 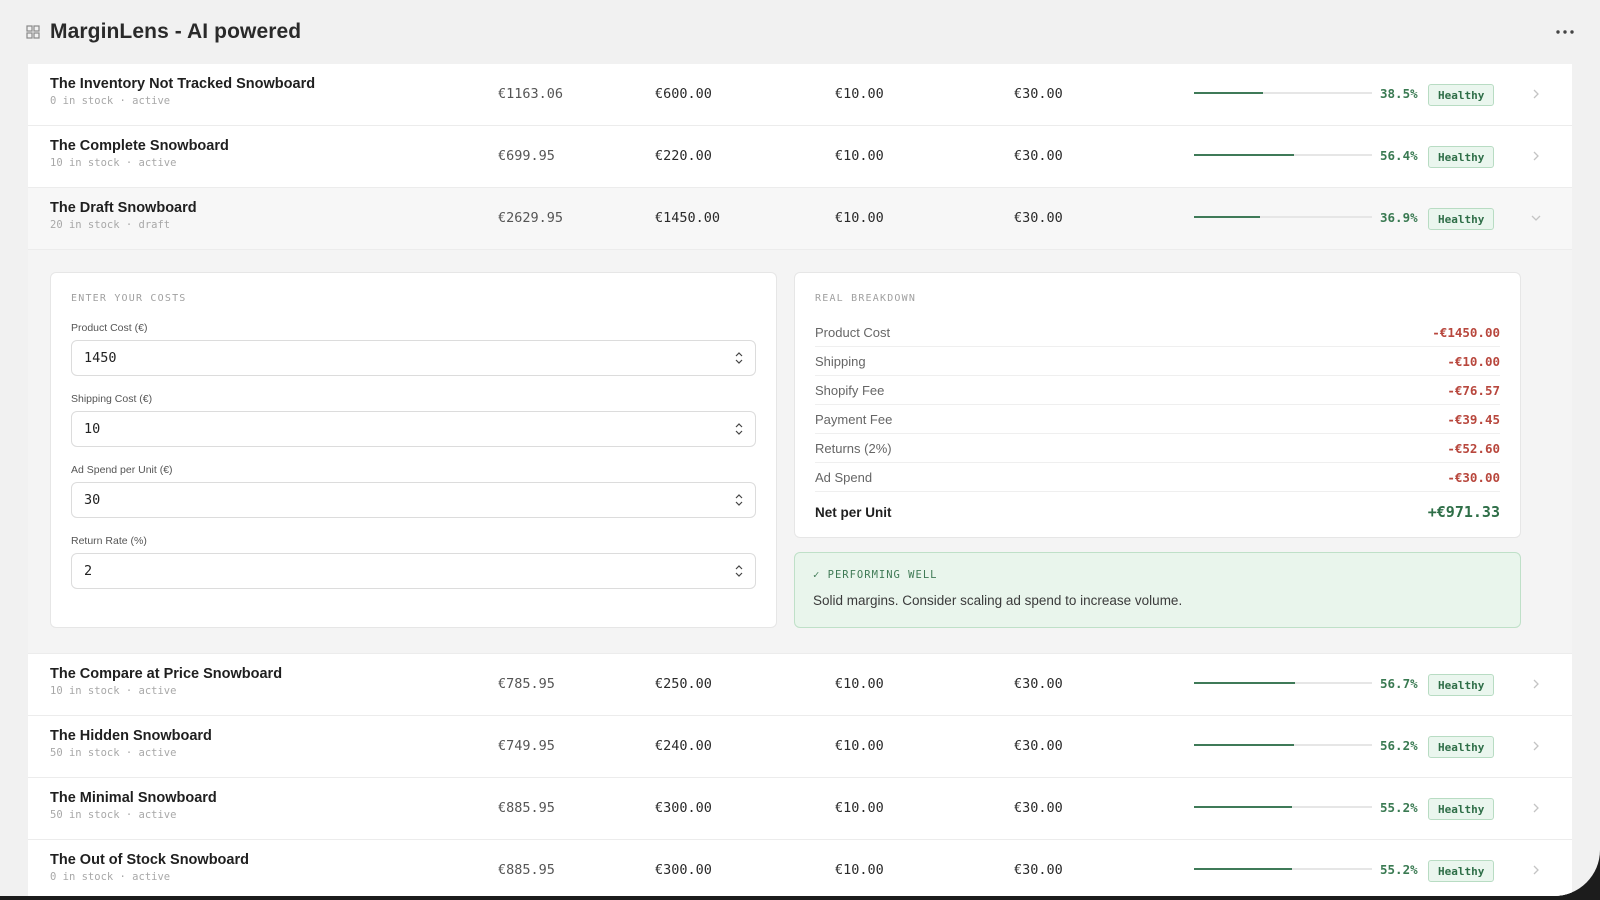 What do you see at coordinates (176, 31) in the screenshot?
I see `app-title: MarginLens - AI powered` at bounding box center [176, 31].